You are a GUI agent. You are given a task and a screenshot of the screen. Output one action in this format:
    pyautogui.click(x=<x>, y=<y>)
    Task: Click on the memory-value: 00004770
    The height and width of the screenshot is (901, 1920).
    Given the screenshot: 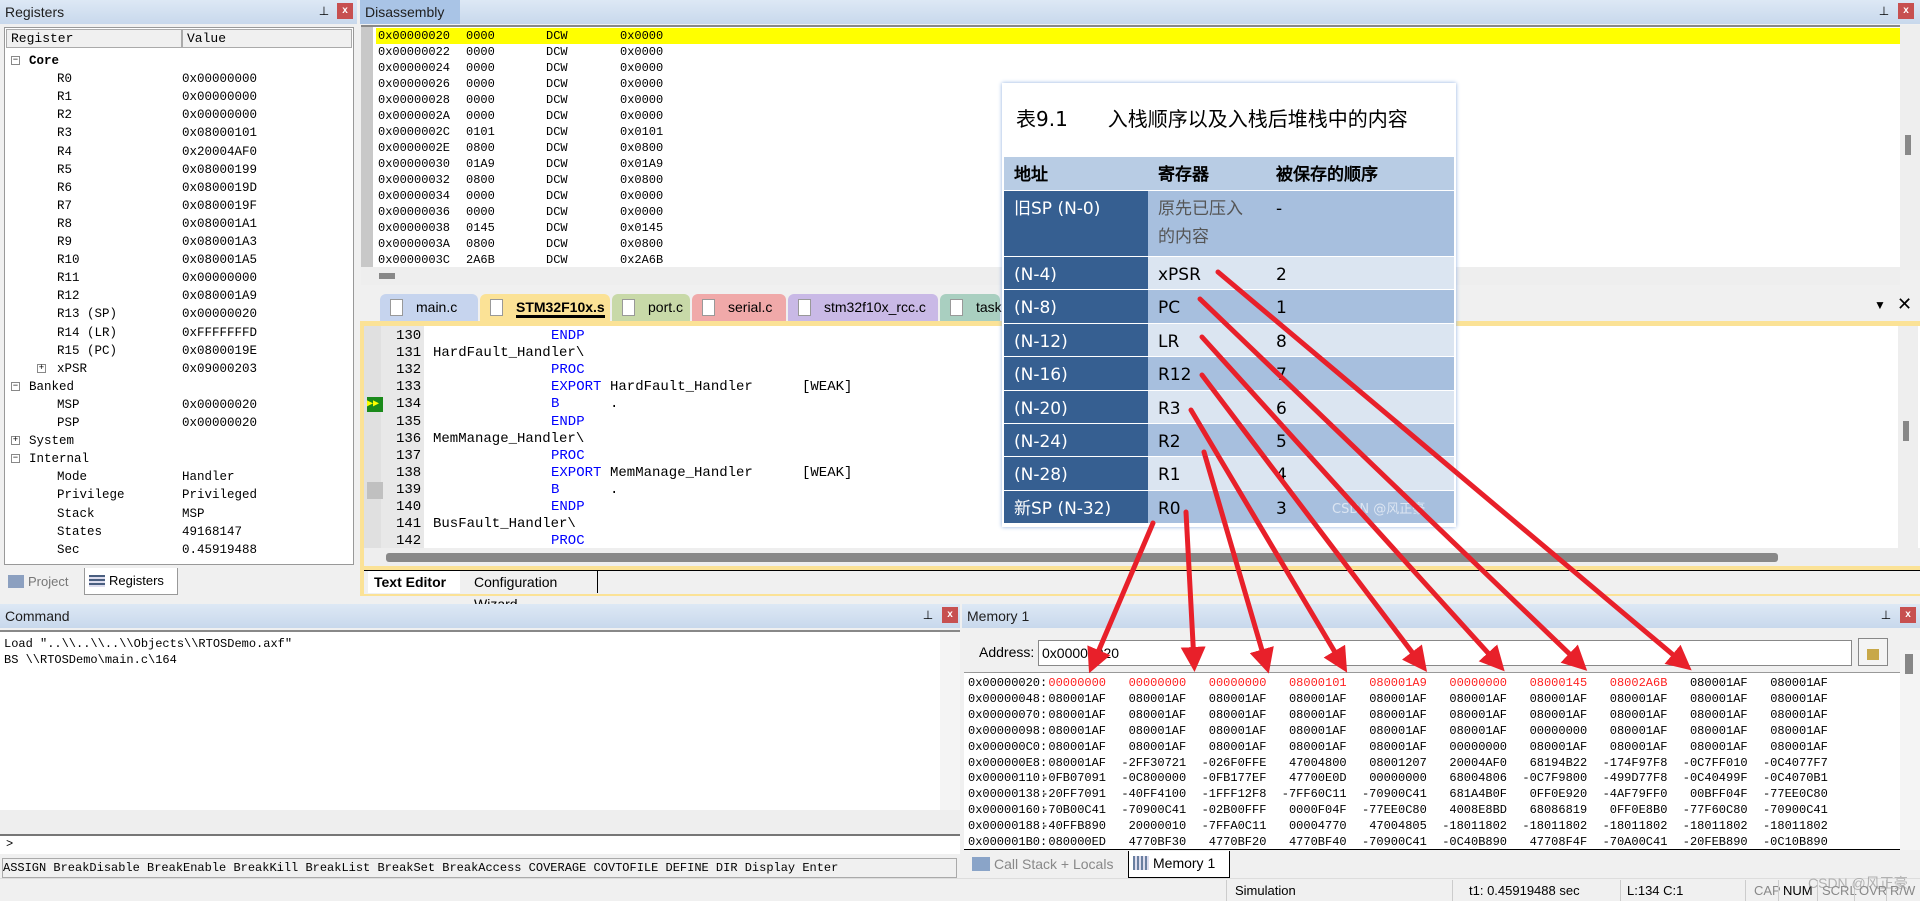 What is the action you would take?
    pyautogui.click(x=1307, y=826)
    